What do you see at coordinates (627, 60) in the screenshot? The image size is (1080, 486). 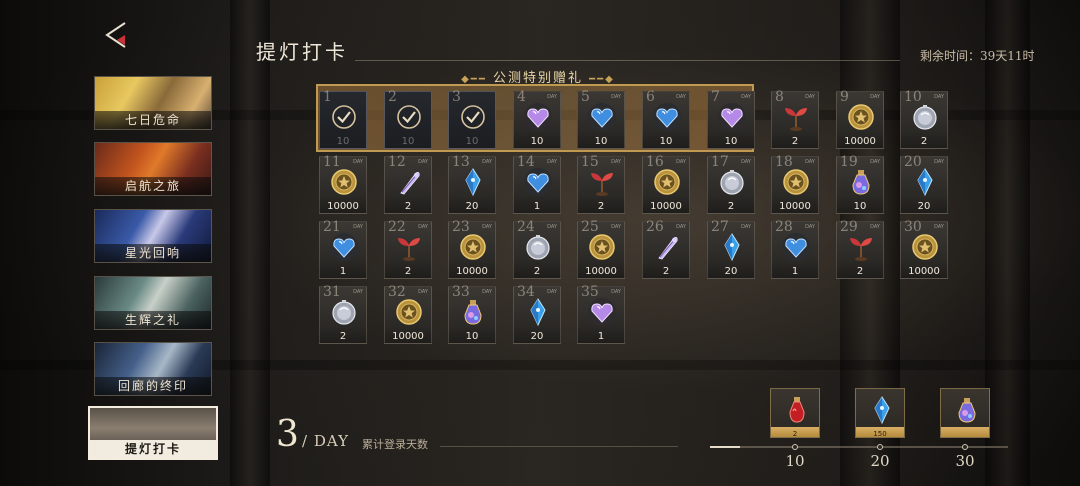 I see `title-divider` at bounding box center [627, 60].